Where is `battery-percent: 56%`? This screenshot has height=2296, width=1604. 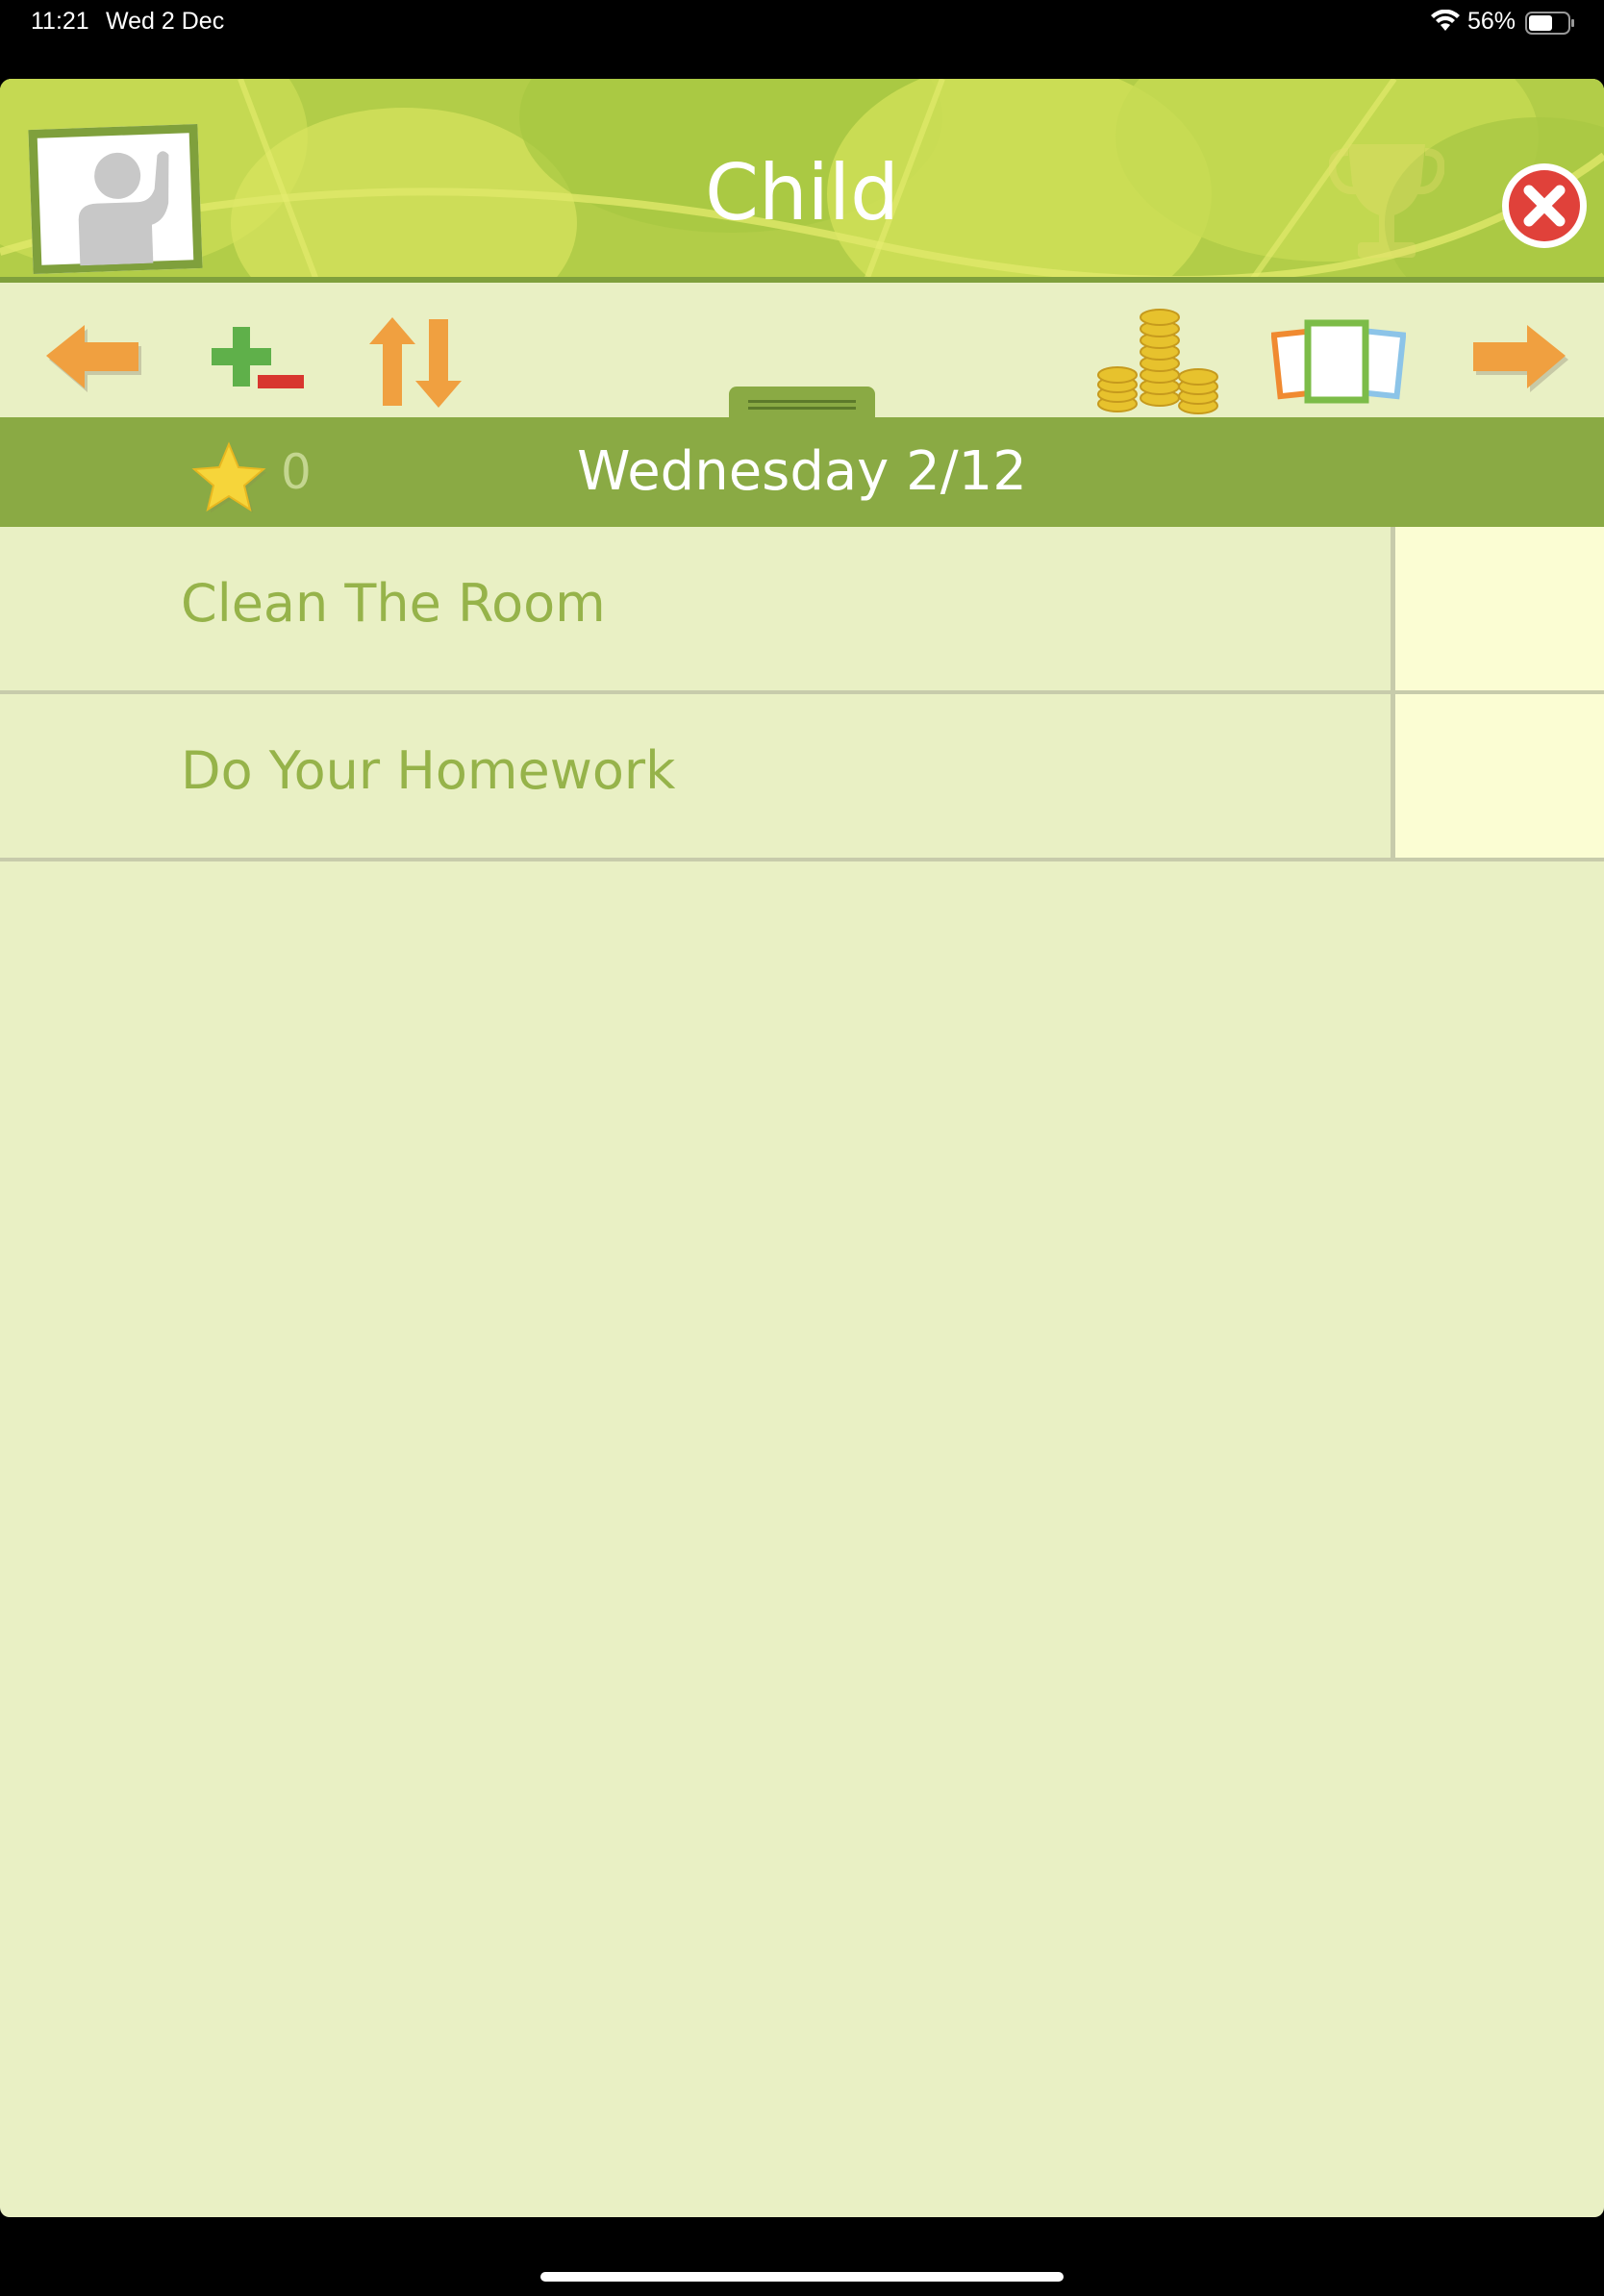
battery-percent: 56% is located at coordinates (1491, 21).